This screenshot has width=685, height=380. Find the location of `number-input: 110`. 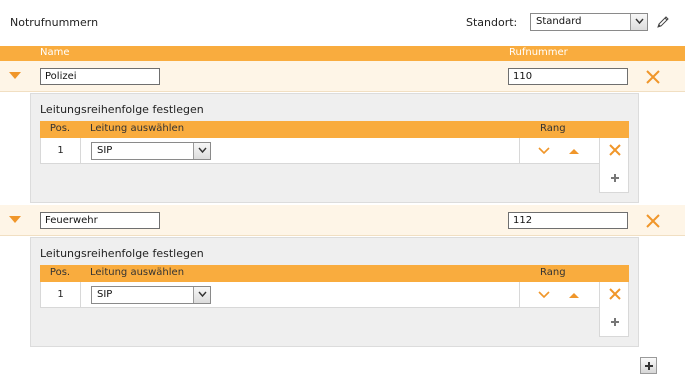

number-input: 110 is located at coordinates (568, 76).